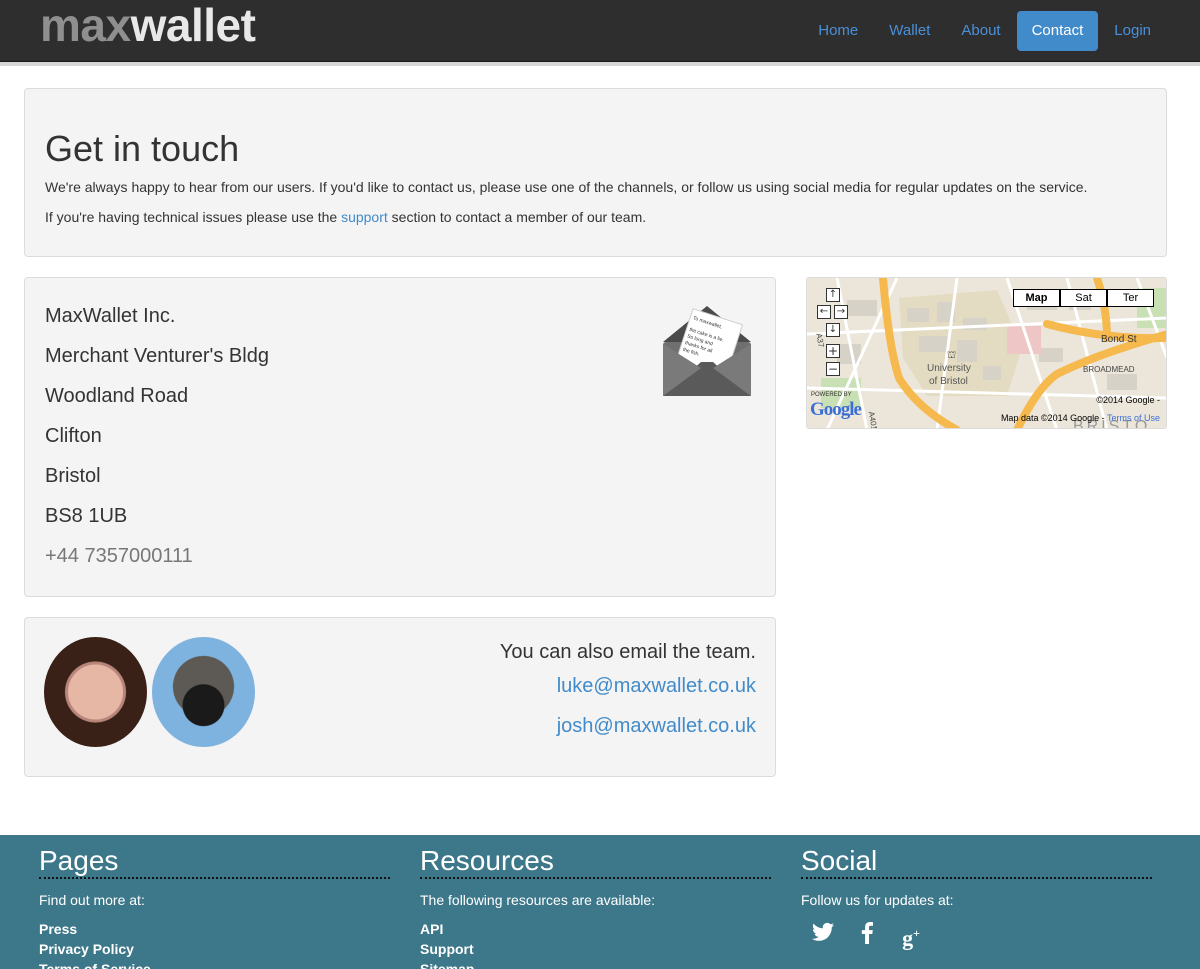 The height and width of the screenshot is (969, 1200). I want to click on footer-resources-title: Resources, so click(595, 862).